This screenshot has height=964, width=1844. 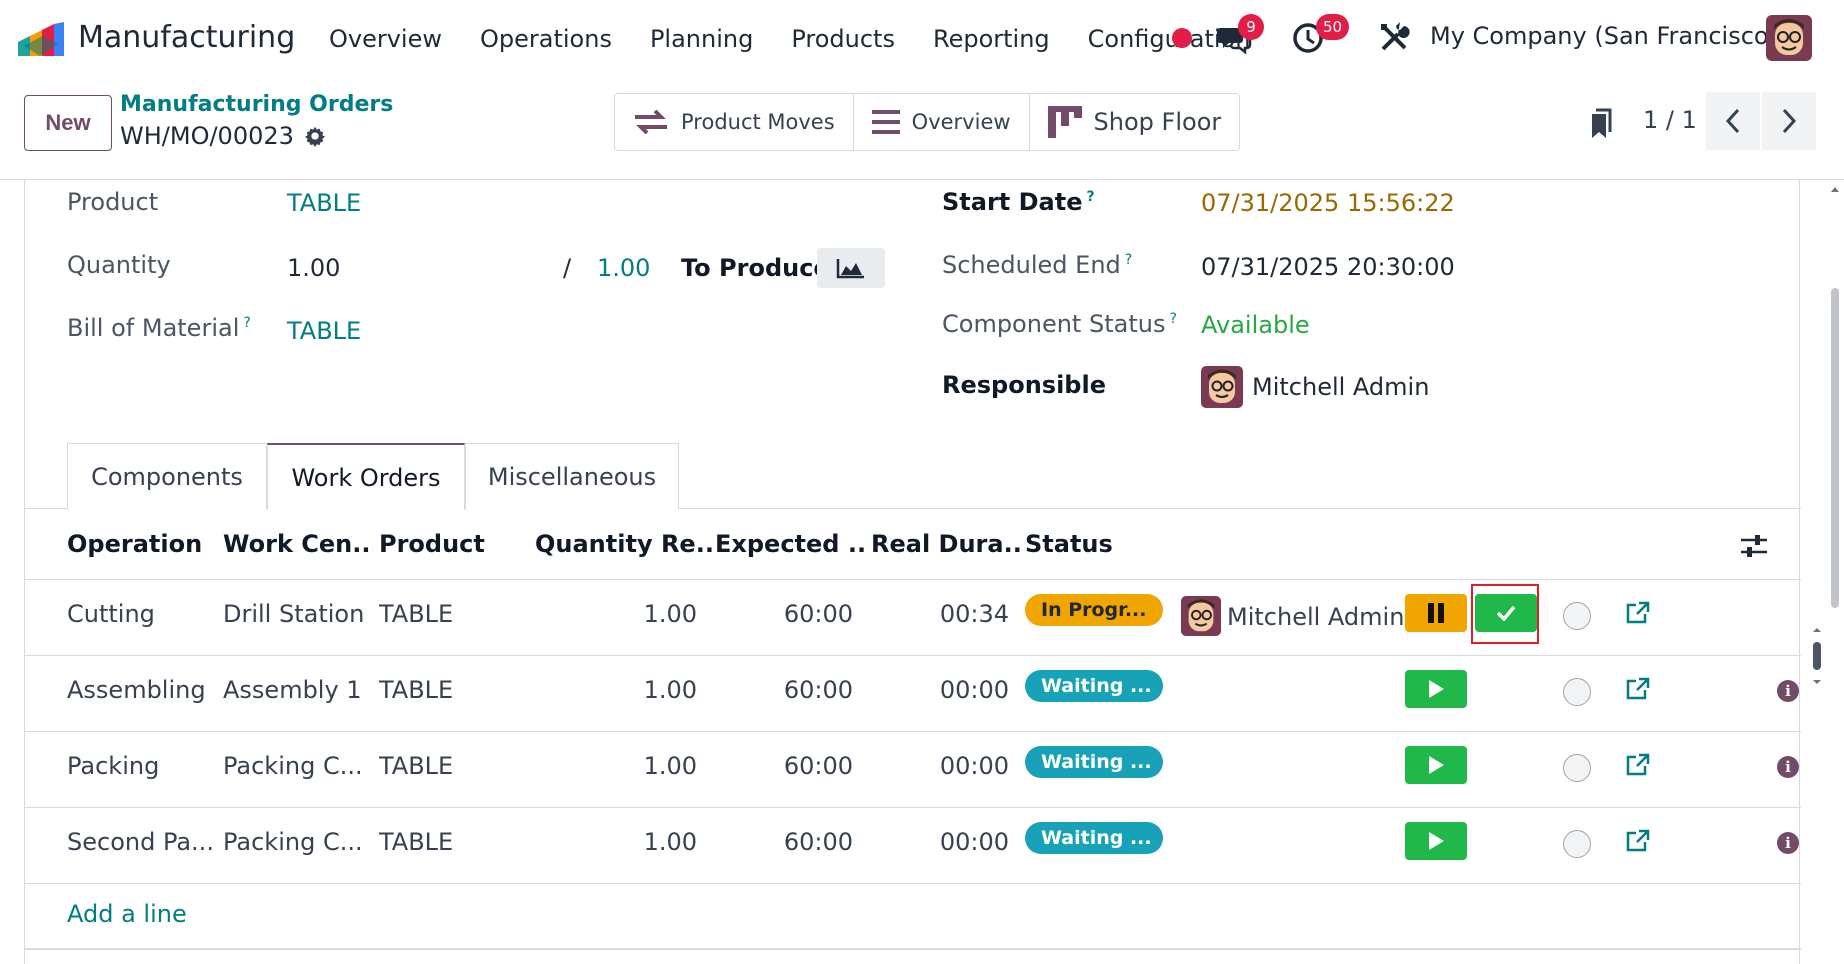 What do you see at coordinates (1054, 324) in the screenshot?
I see `component-status-label-text: Component Status` at bounding box center [1054, 324].